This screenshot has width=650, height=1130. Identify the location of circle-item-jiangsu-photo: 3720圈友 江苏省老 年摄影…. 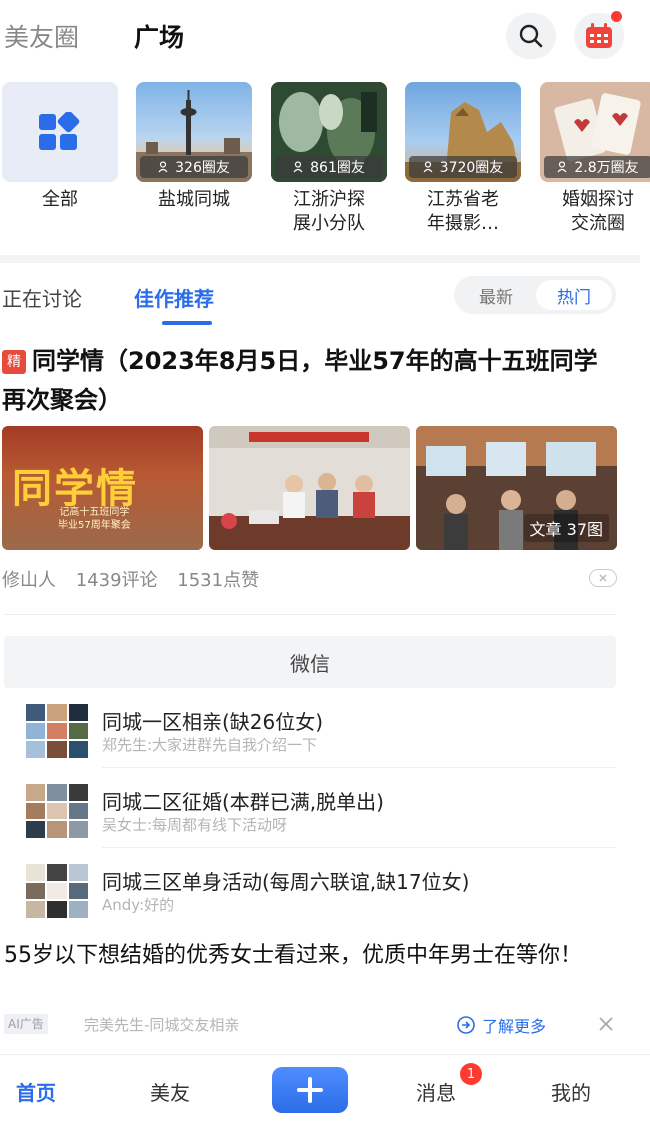
(463, 159).